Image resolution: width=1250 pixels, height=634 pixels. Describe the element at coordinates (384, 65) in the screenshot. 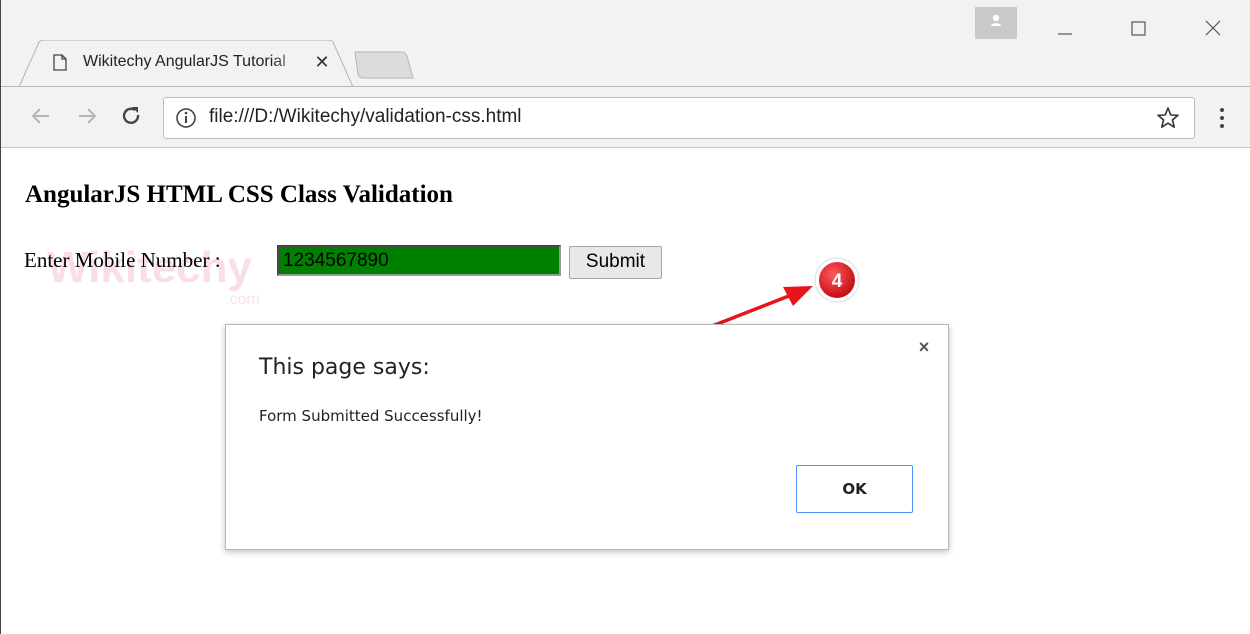

I see `new-tab-button` at that location.